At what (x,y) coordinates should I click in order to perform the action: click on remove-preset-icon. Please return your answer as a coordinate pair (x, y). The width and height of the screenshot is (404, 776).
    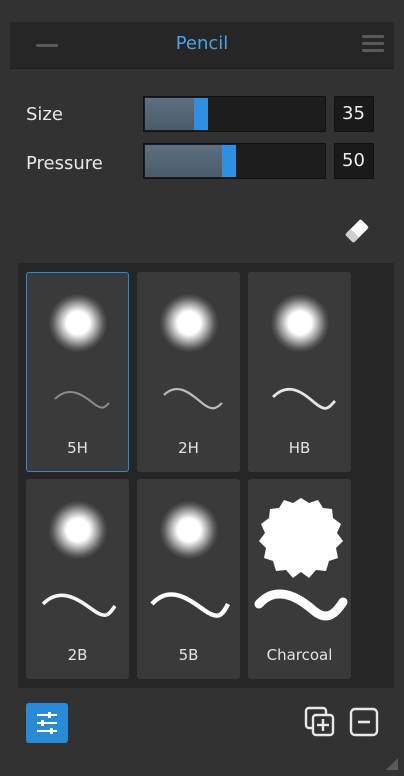
    Looking at the image, I should click on (364, 722).